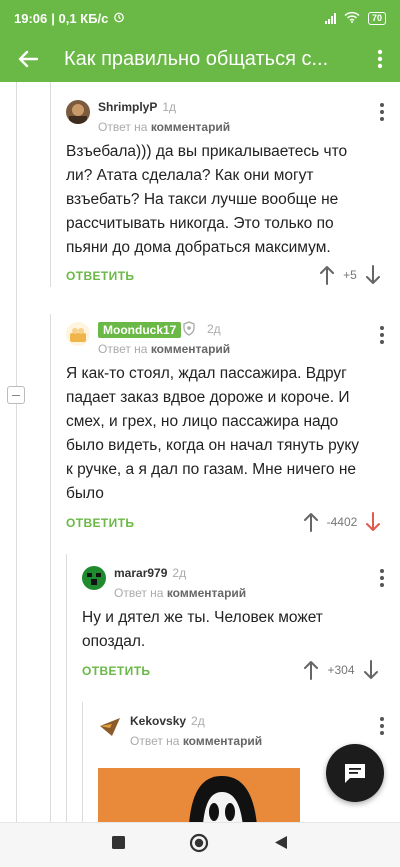 This screenshot has width=400, height=867. I want to click on comment-score: -4402, so click(342, 522).